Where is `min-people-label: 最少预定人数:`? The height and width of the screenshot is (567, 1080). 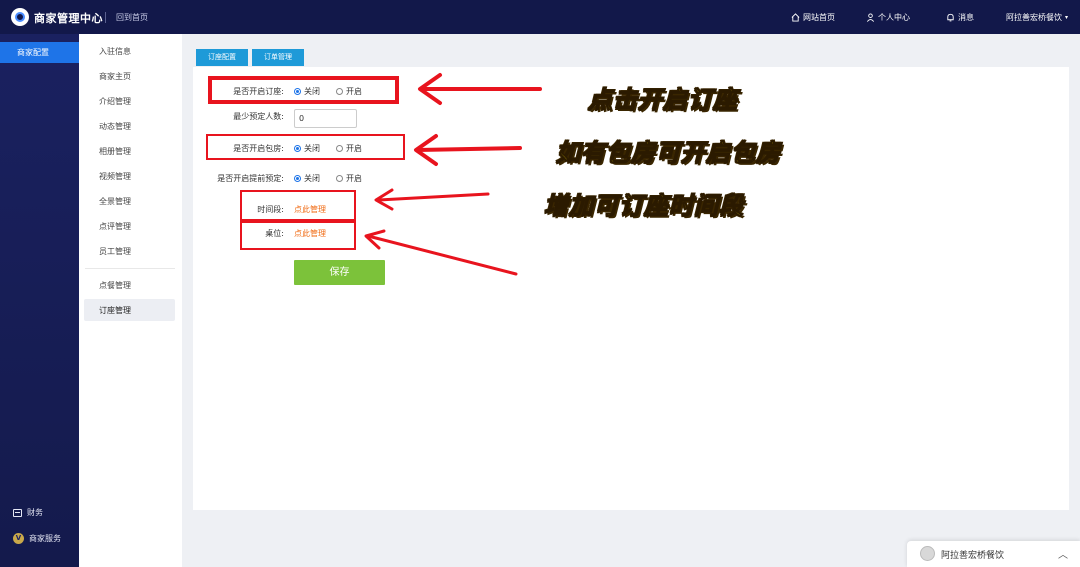
min-people-label: 最少预定人数: is located at coordinates (258, 116).